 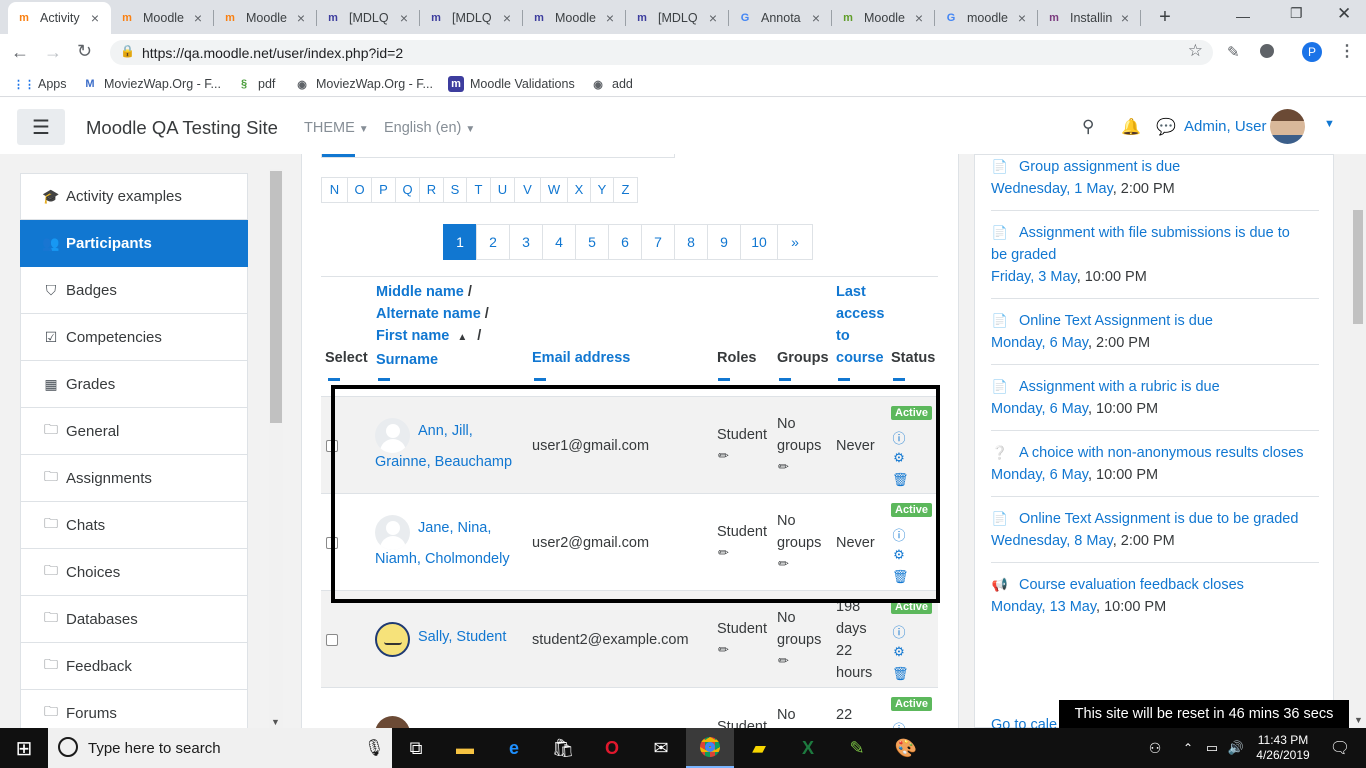 What do you see at coordinates (338, 155) in the screenshot?
I see `initial-all-selected` at bounding box center [338, 155].